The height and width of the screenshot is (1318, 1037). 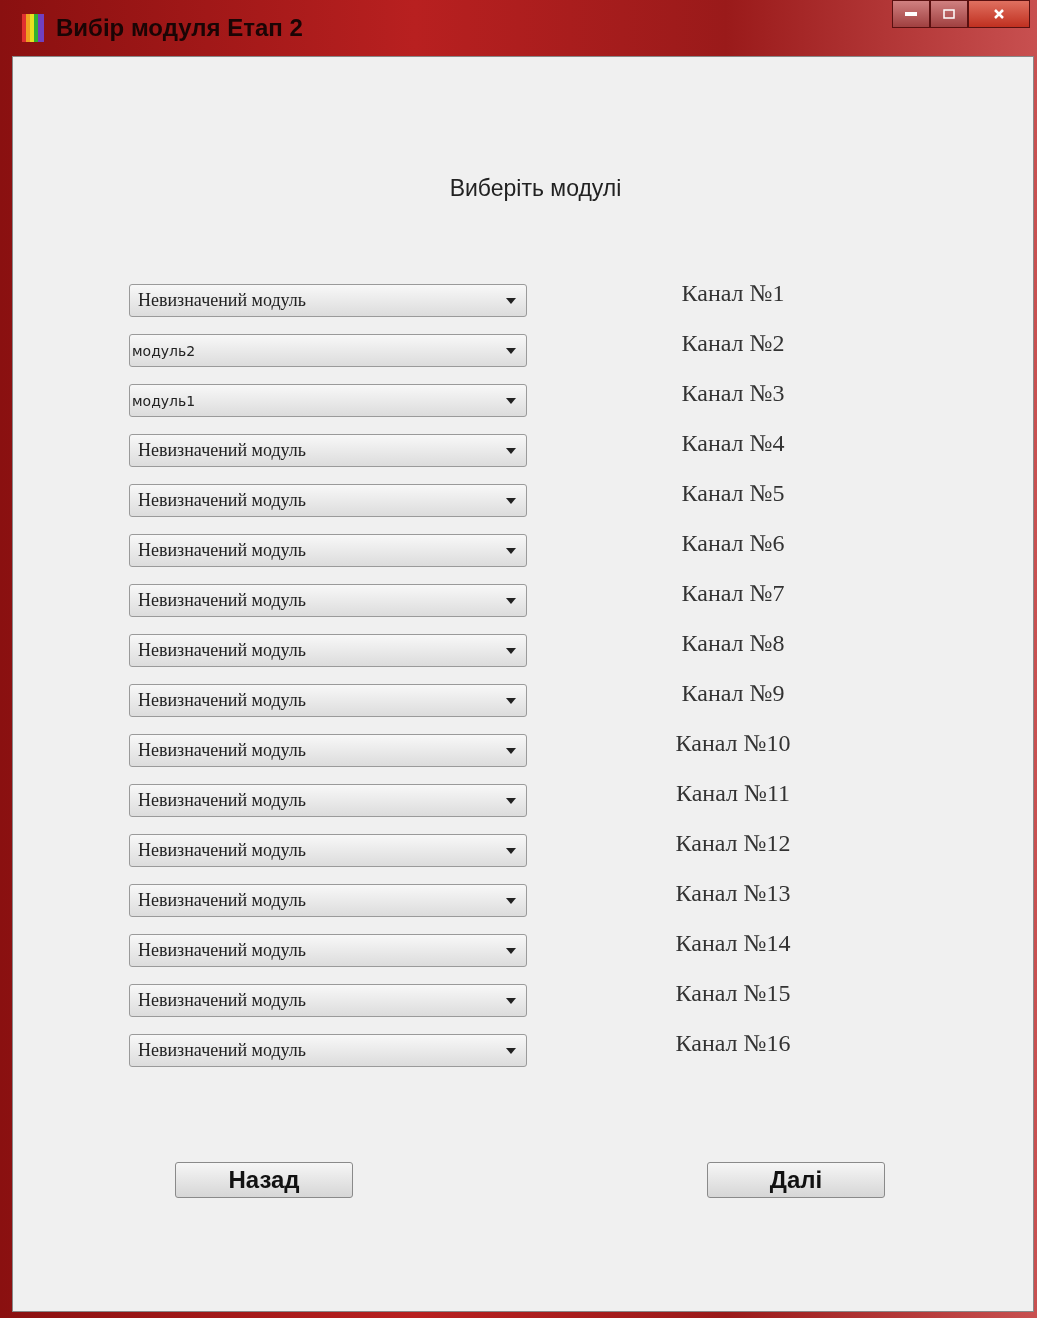 What do you see at coordinates (796, 1180) in the screenshot?
I see `nav-button: Далі` at bounding box center [796, 1180].